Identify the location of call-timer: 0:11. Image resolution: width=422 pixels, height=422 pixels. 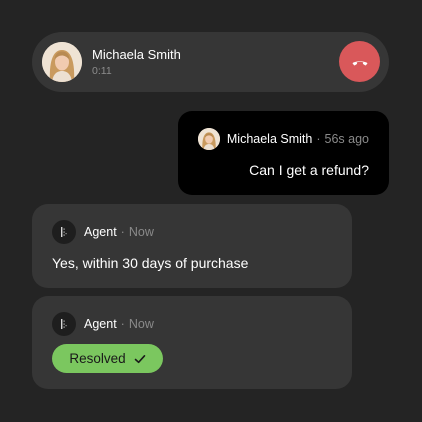
(102, 71).